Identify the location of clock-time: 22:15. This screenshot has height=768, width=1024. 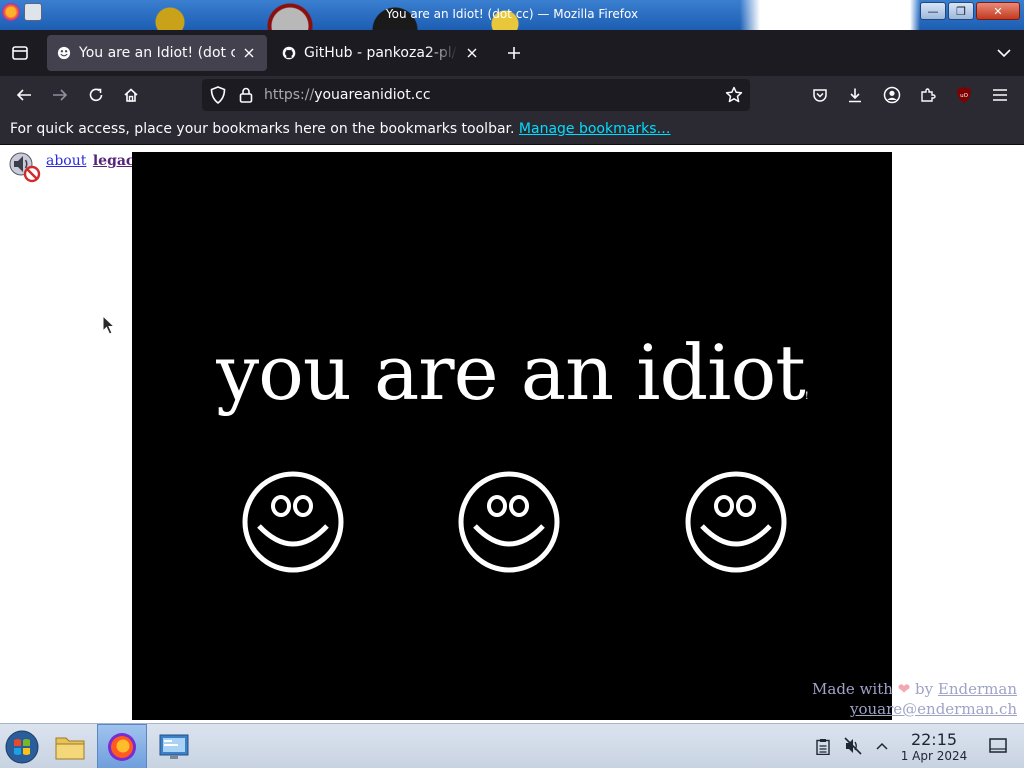
(934, 739).